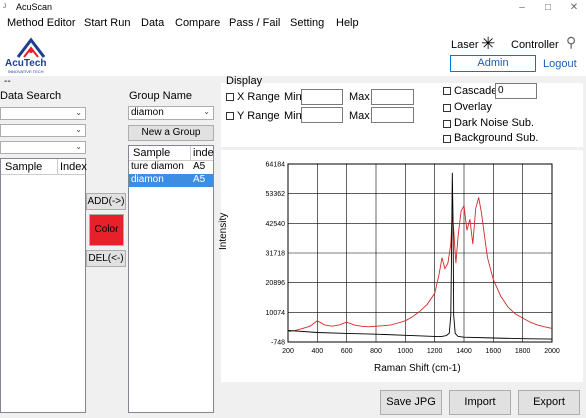 This screenshot has width=586, height=418. I want to click on menu-method-editor: Method Editor, so click(41, 23).